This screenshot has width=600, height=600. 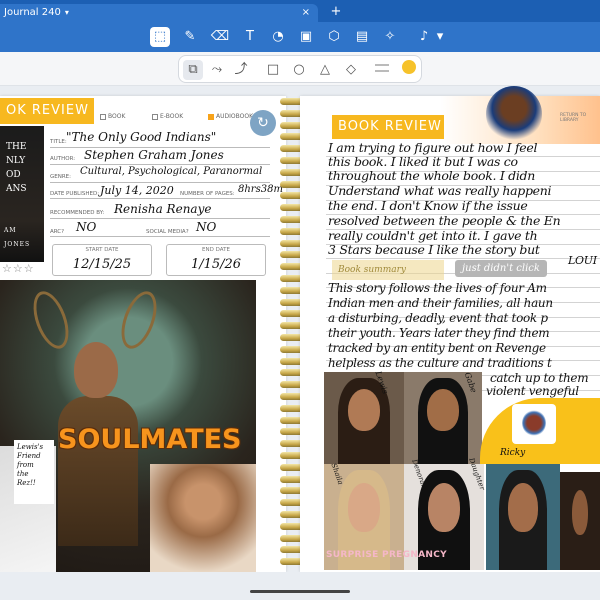 I want to click on artwork-figure-face, so click(x=96, y=370).